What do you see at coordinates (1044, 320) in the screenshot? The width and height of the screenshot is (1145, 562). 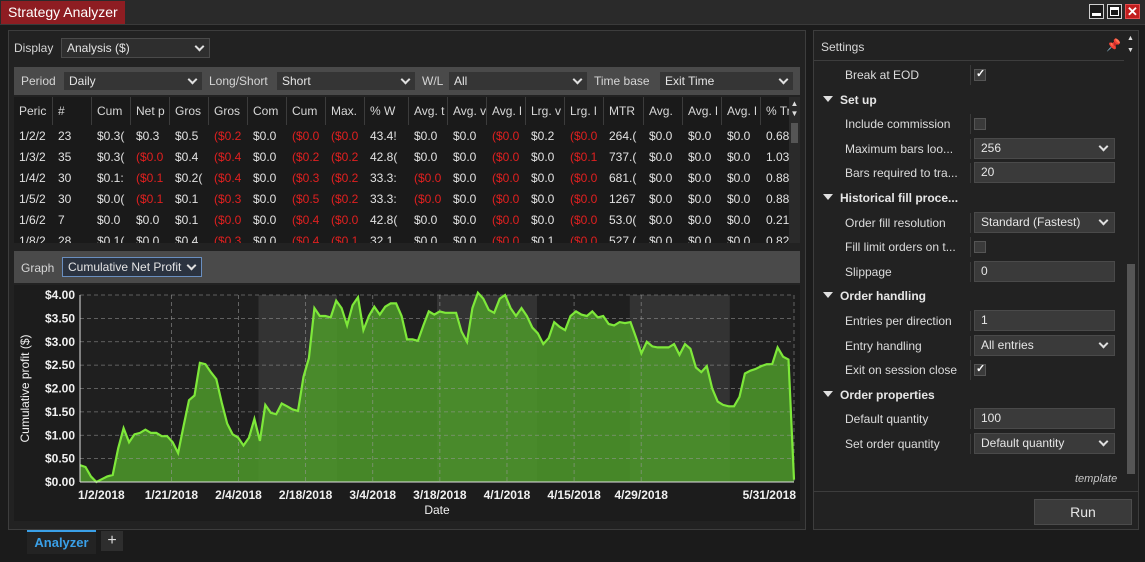 I see `property-input: 1` at bounding box center [1044, 320].